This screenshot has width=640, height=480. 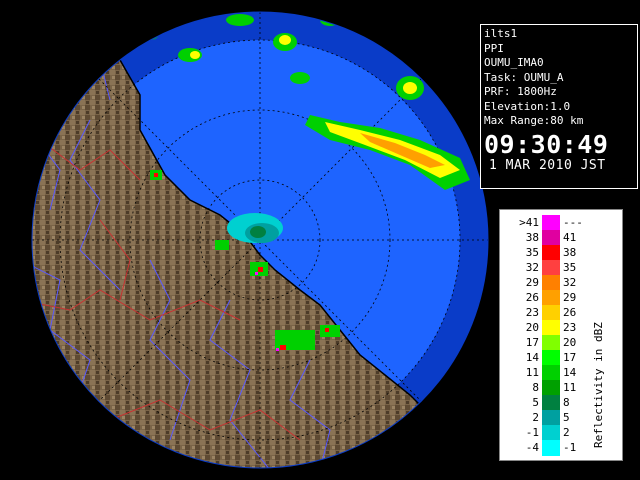 I want to click on legend-row-low: 20, so click(x=532, y=327).